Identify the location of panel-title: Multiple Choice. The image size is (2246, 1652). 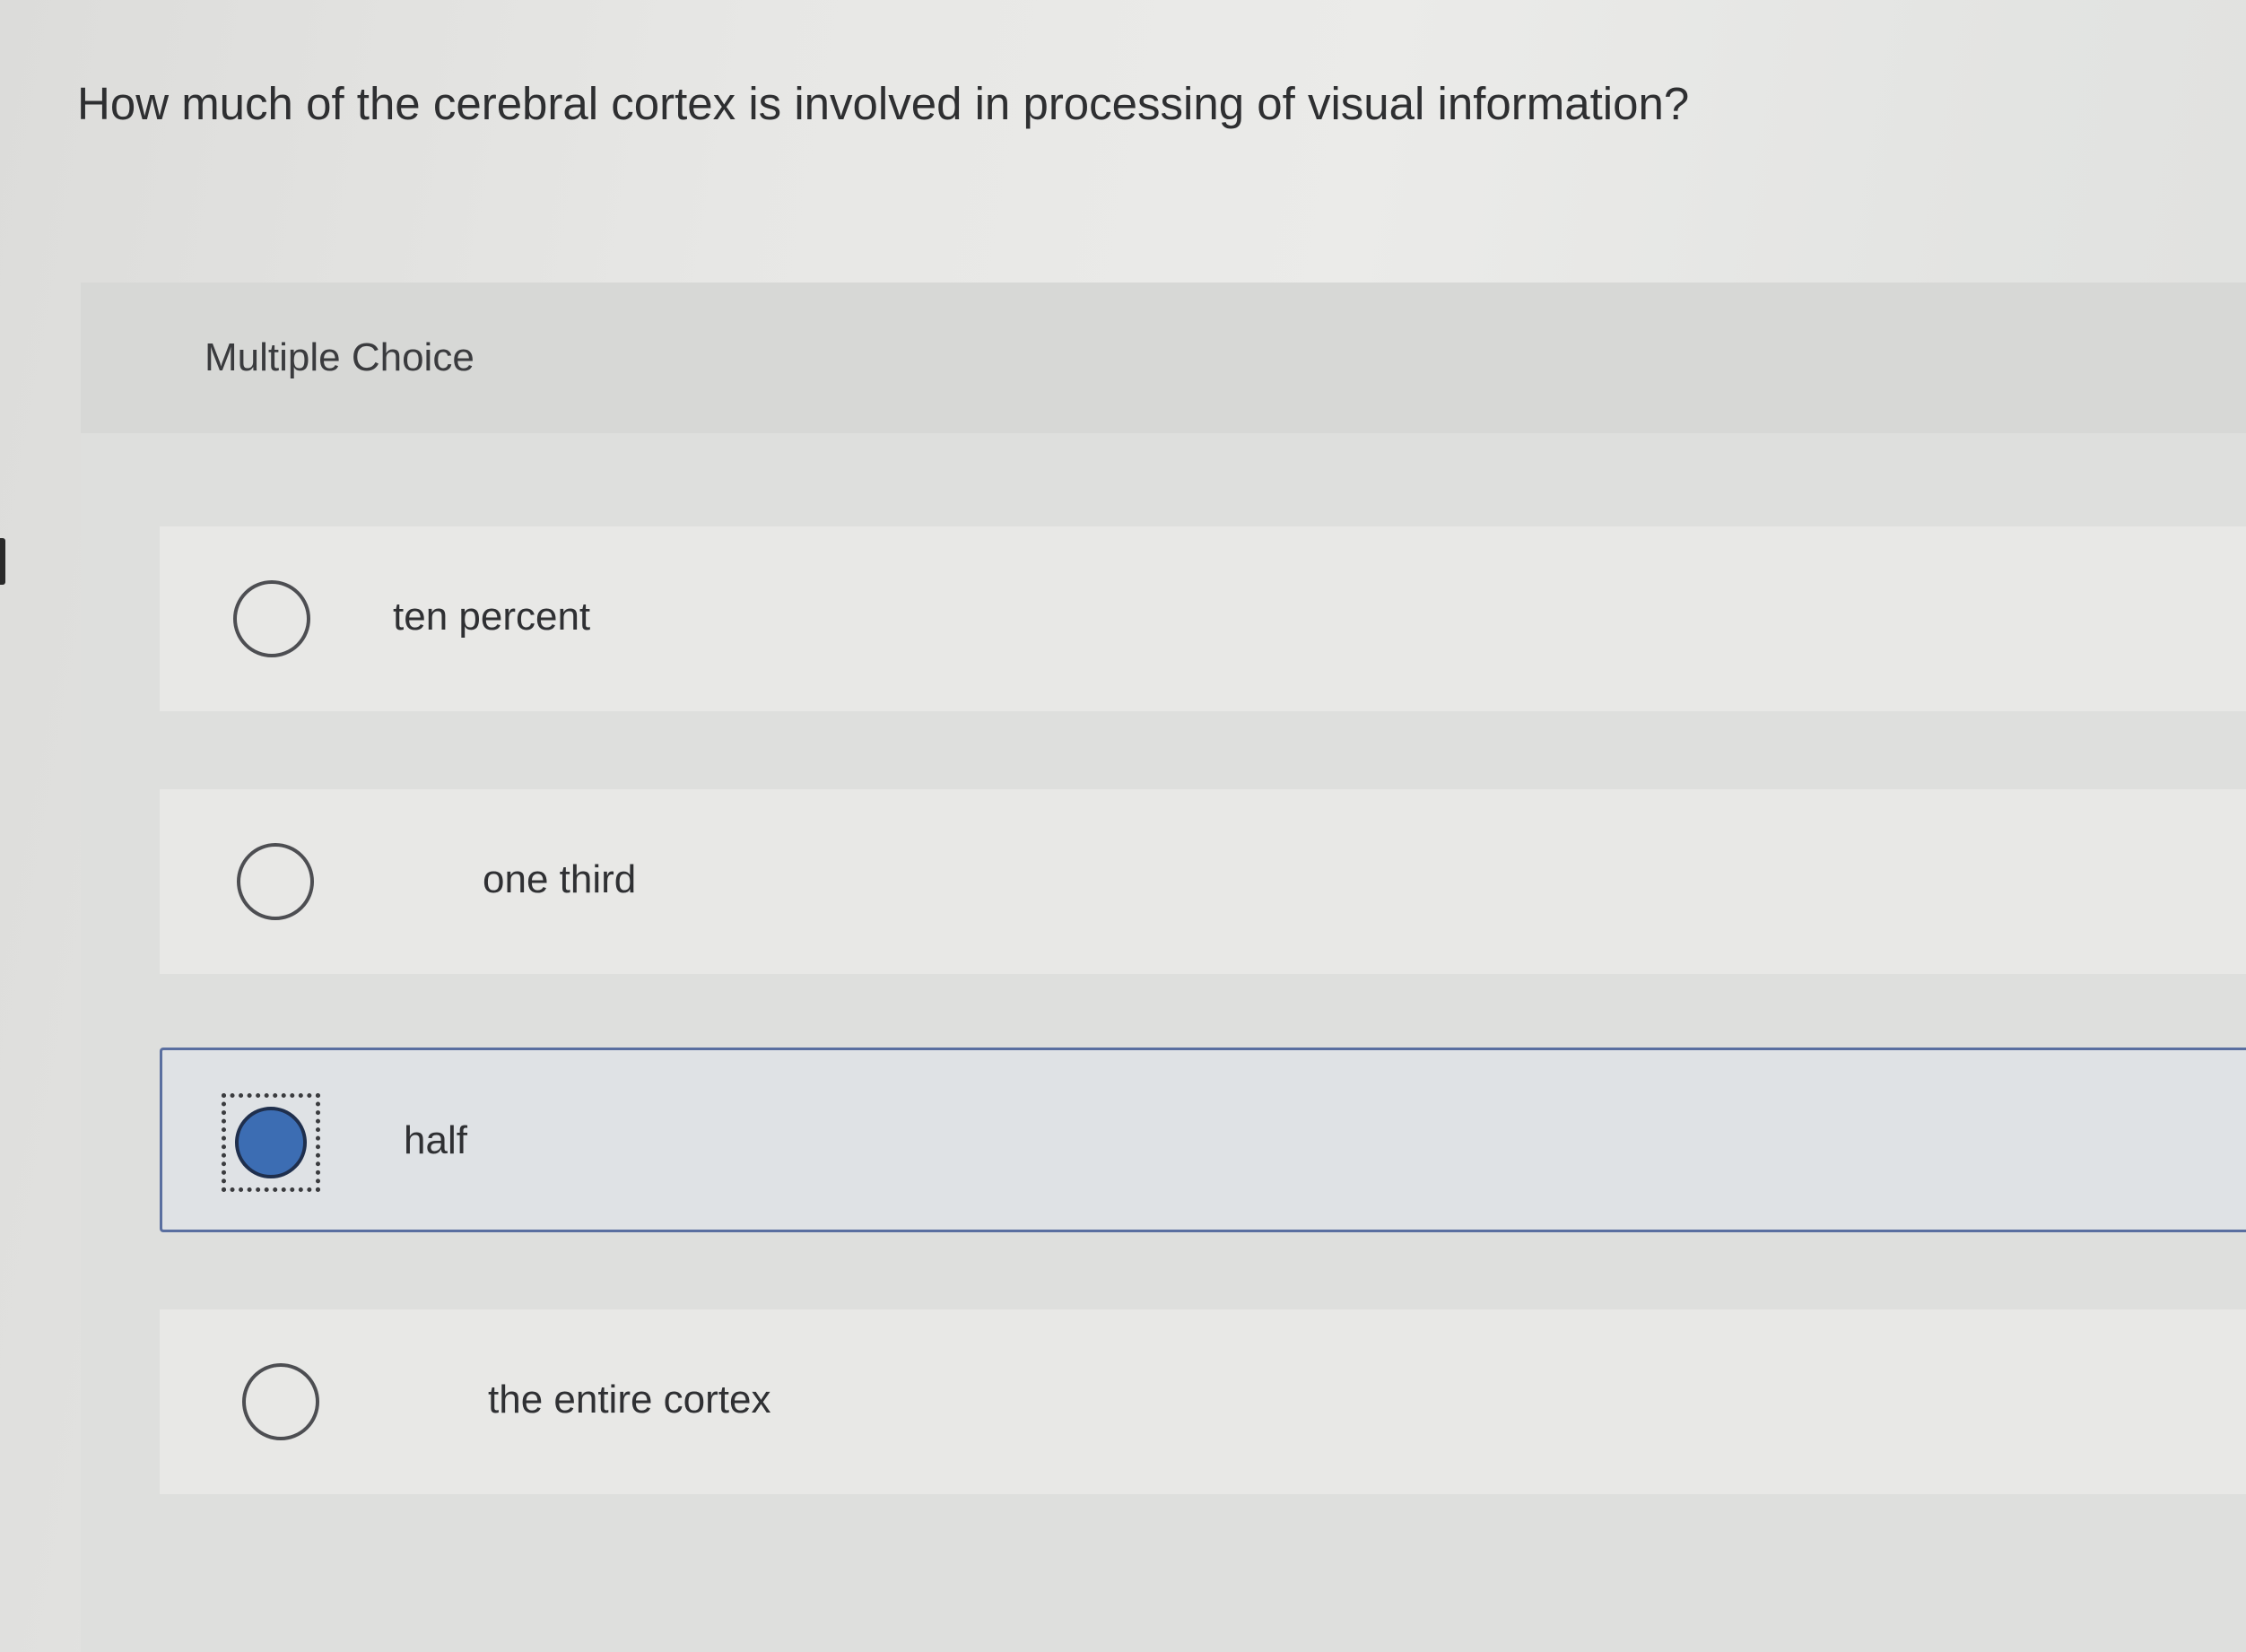
(339, 357).